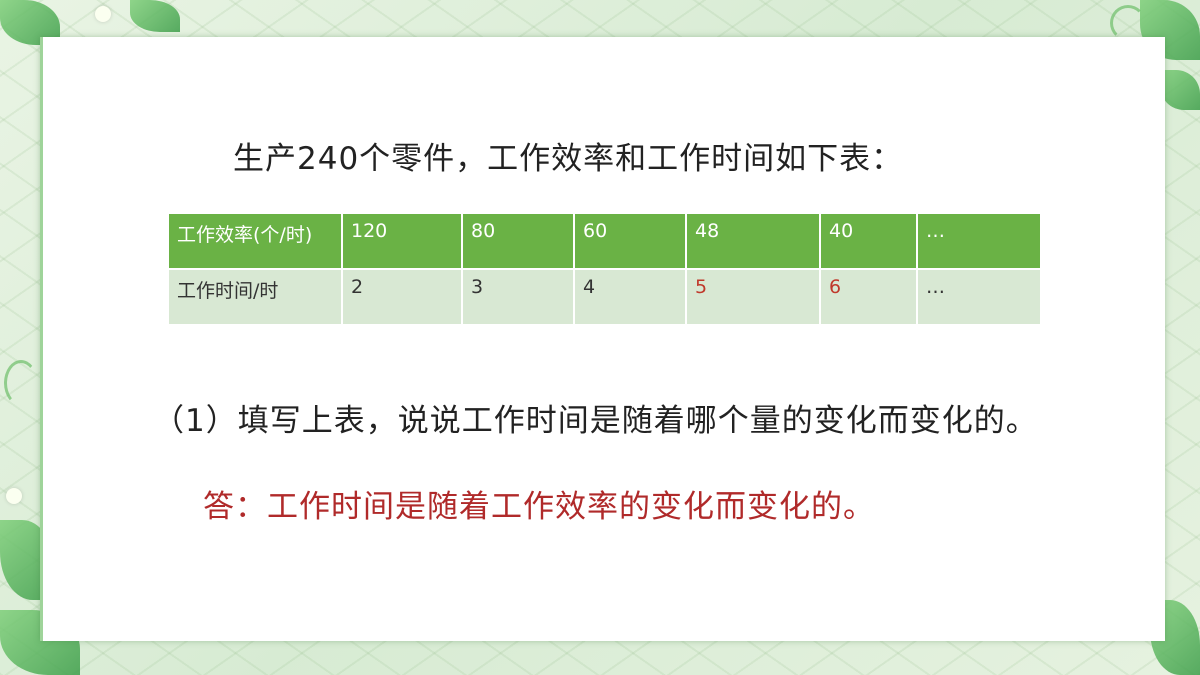  What do you see at coordinates (630, 241) in the screenshot?
I see `table-cell: 60` at bounding box center [630, 241].